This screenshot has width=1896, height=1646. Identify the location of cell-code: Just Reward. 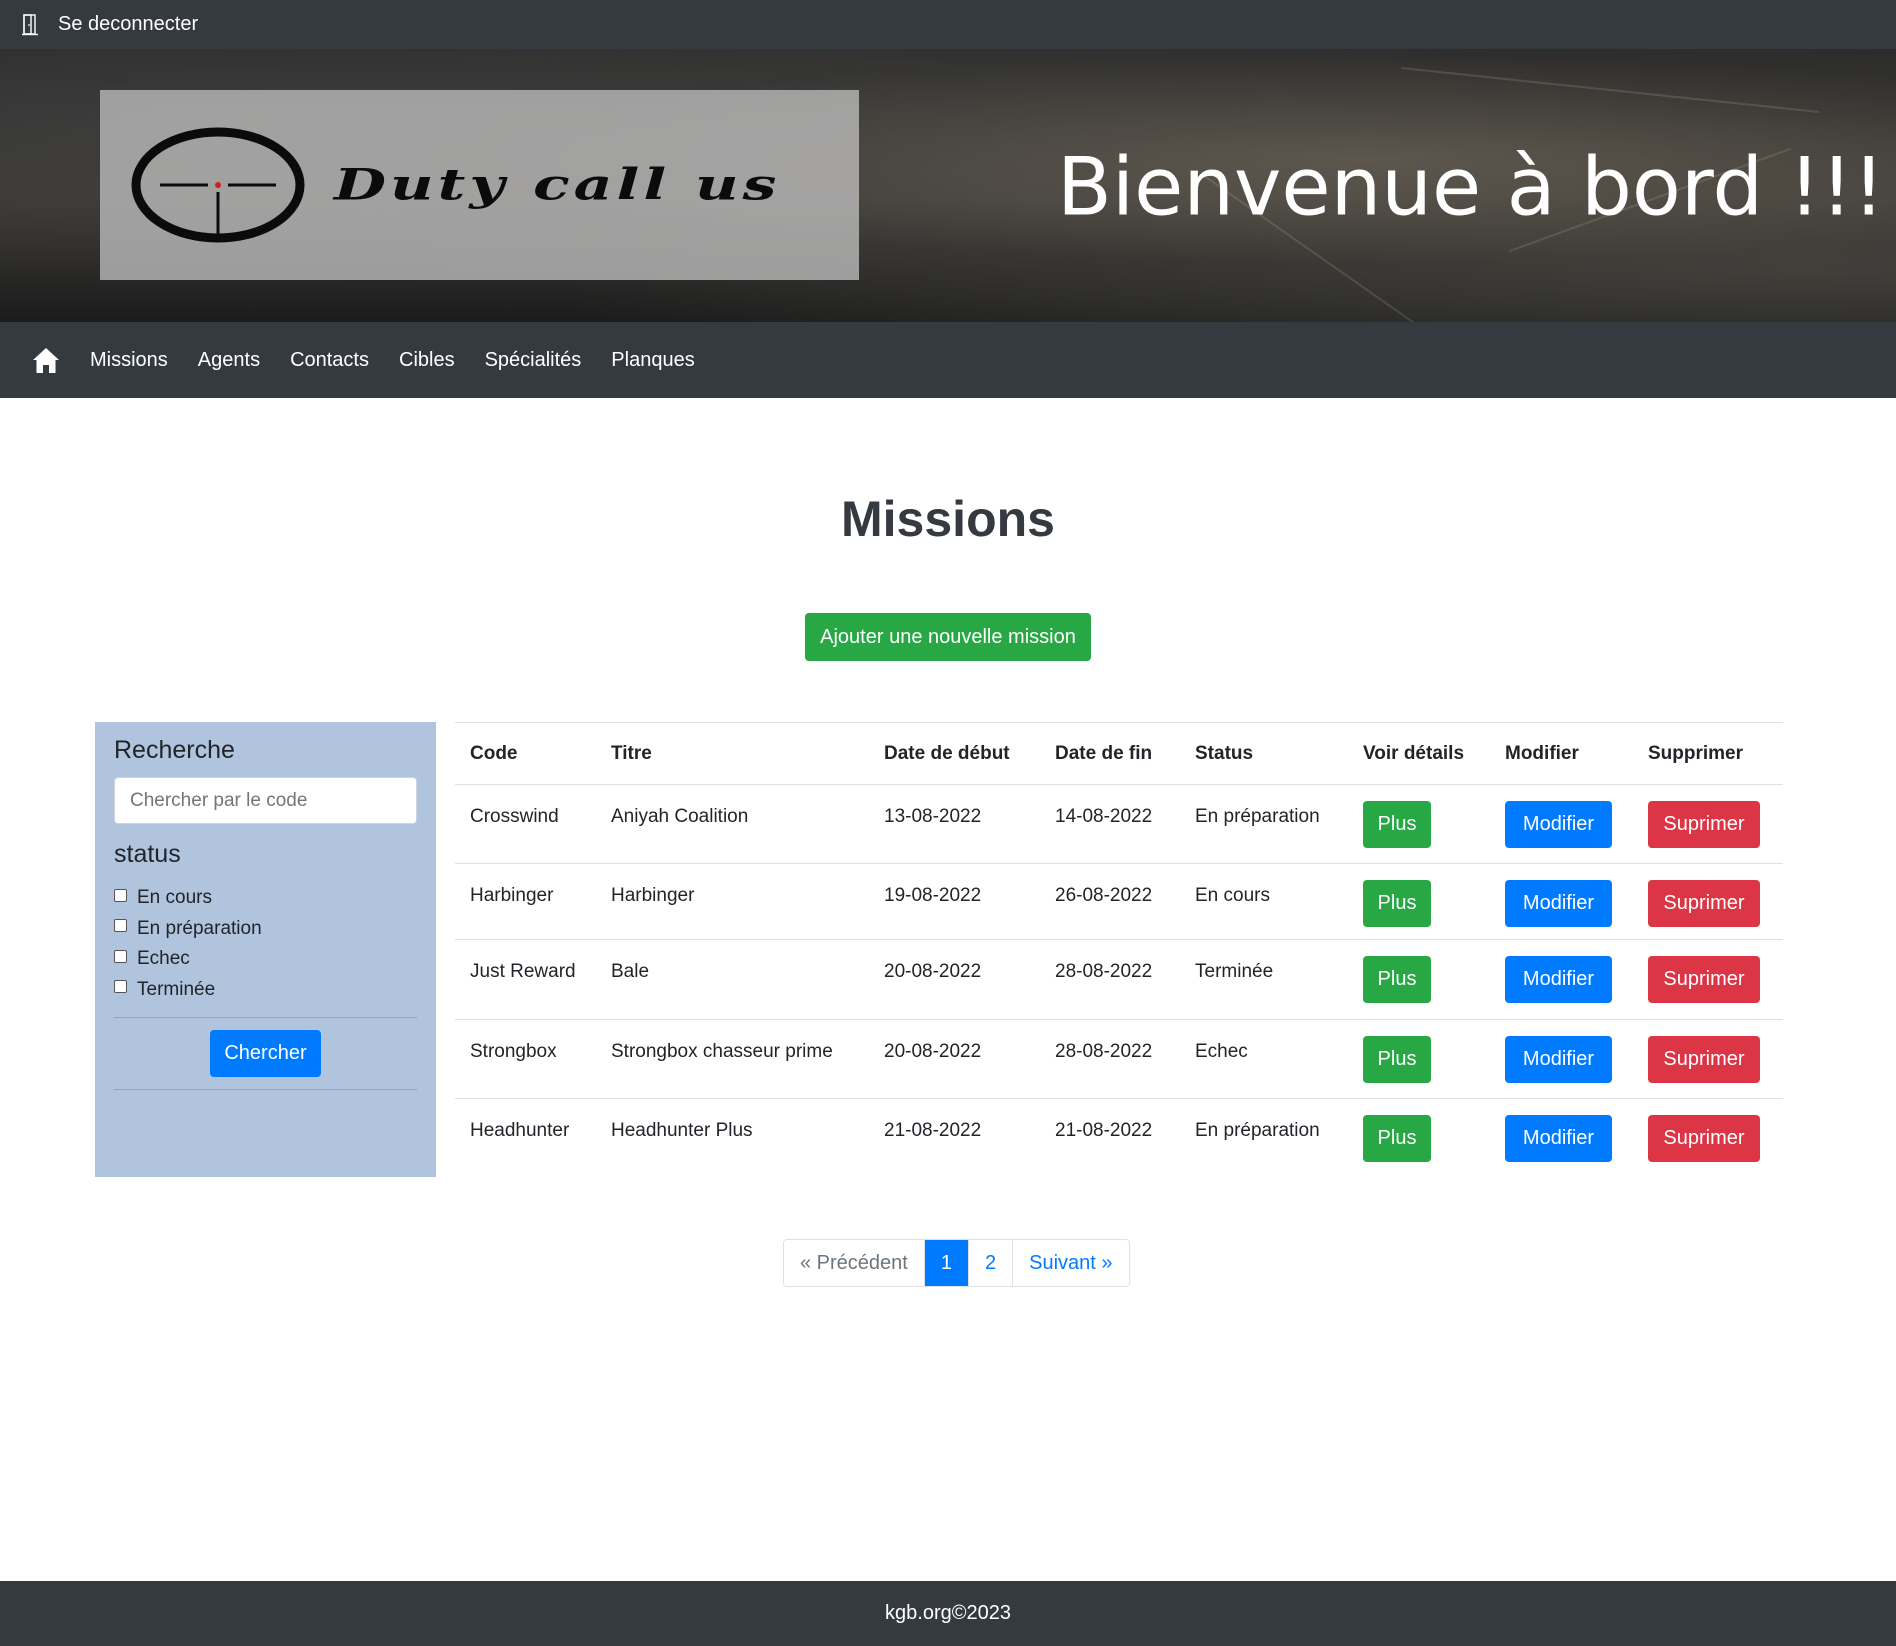
(525, 979).